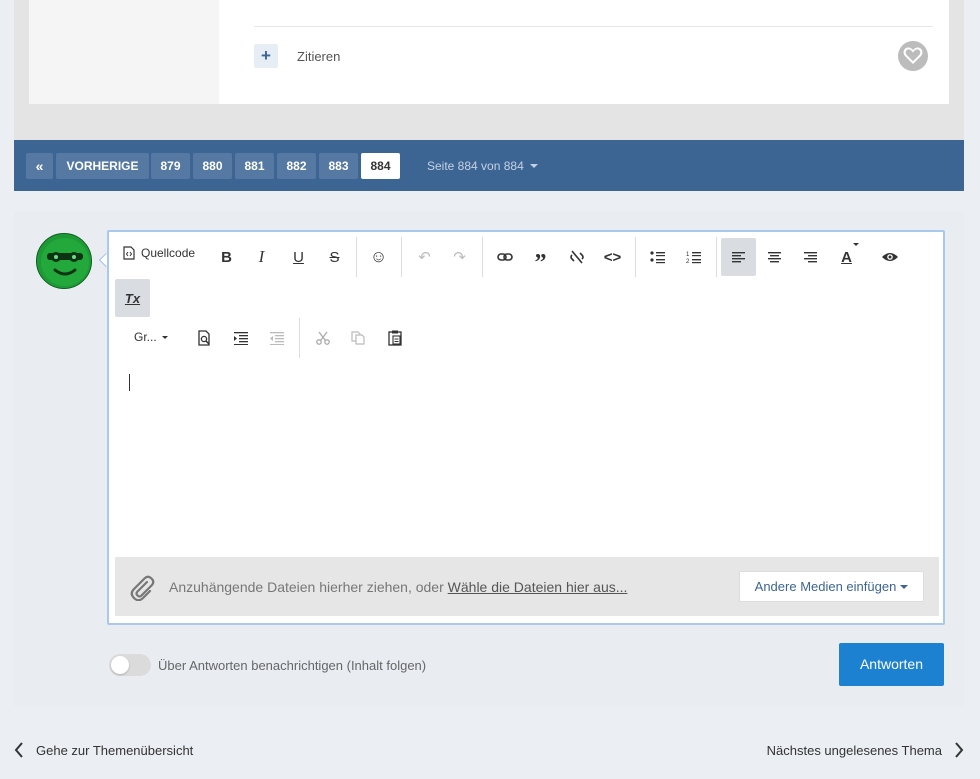 The width and height of the screenshot is (980, 779). I want to click on bulleted-list-icon, so click(657, 257).